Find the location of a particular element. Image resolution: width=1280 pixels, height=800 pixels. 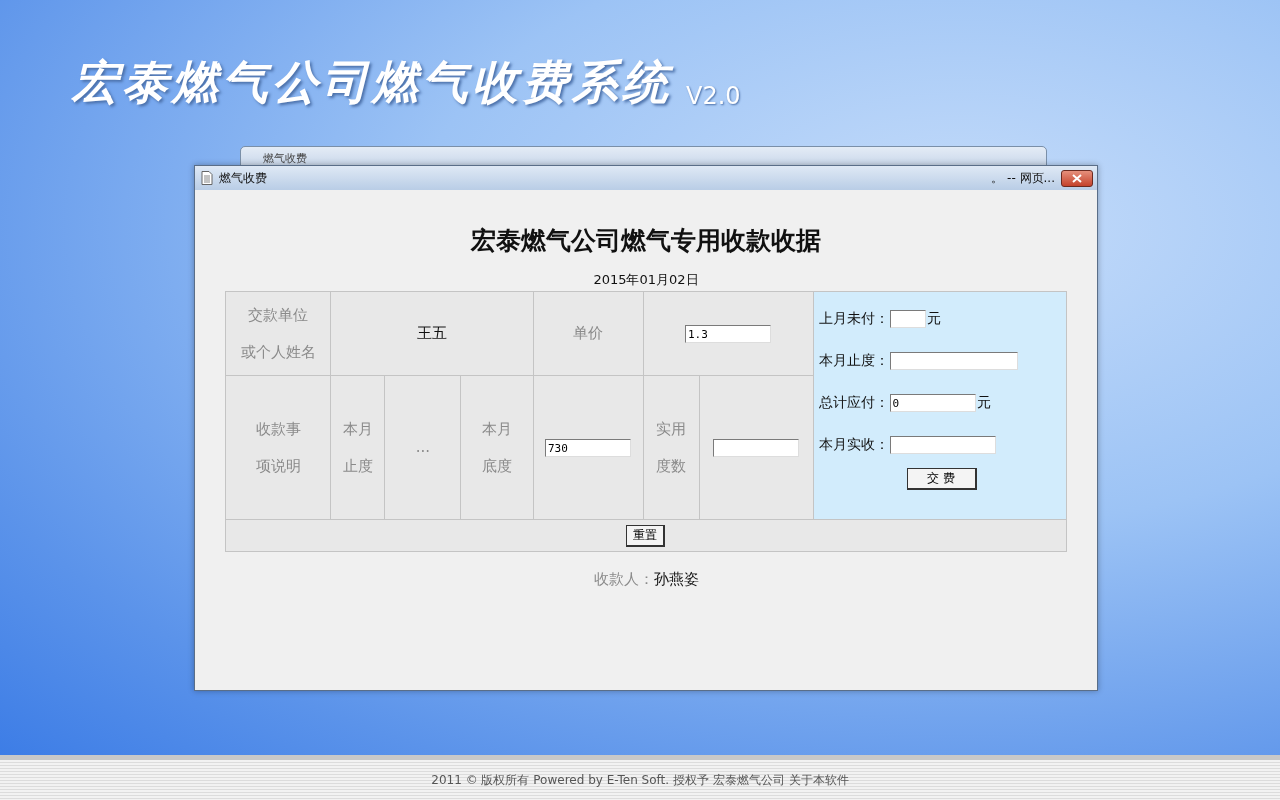

table-cell: 实用 度数 is located at coordinates (671, 447).